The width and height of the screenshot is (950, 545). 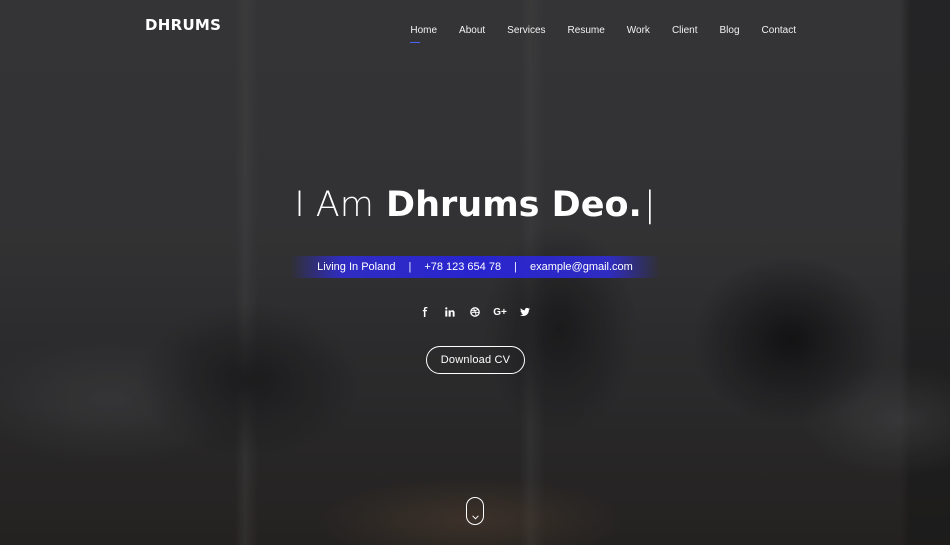 What do you see at coordinates (586, 32) in the screenshot?
I see `nav-item-resume: Resume` at bounding box center [586, 32].